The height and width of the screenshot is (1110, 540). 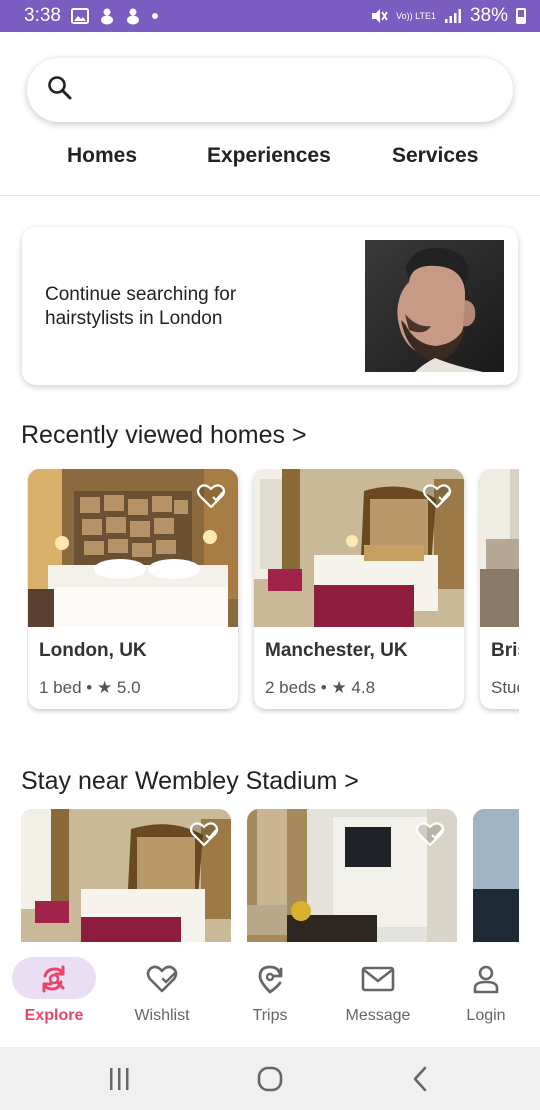 I want to click on nav-message: Message, so click(x=378, y=994).